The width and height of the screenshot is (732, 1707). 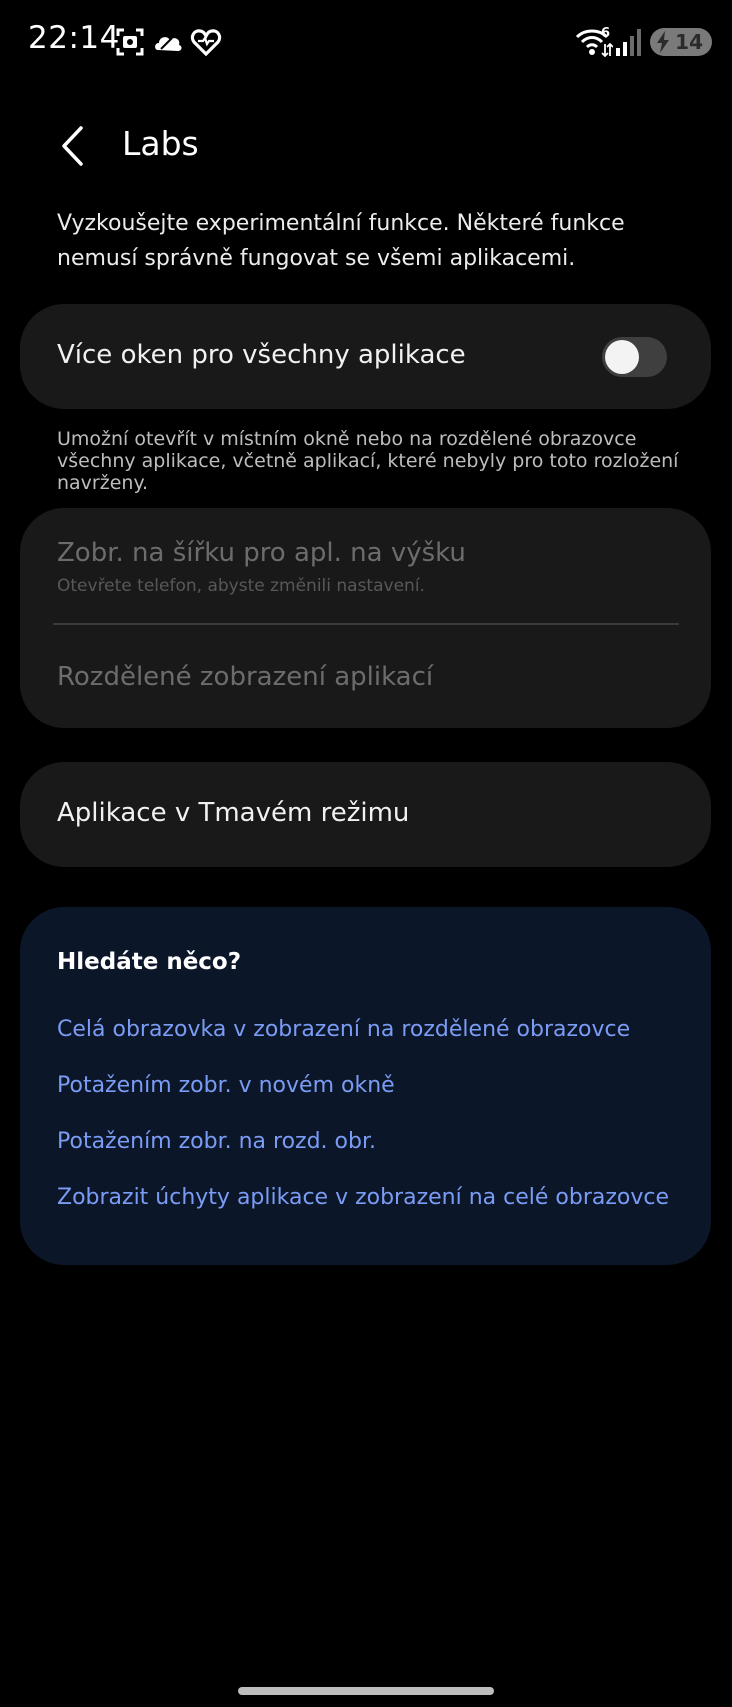 What do you see at coordinates (606, 33) in the screenshot?
I see `network-badge: 6` at bounding box center [606, 33].